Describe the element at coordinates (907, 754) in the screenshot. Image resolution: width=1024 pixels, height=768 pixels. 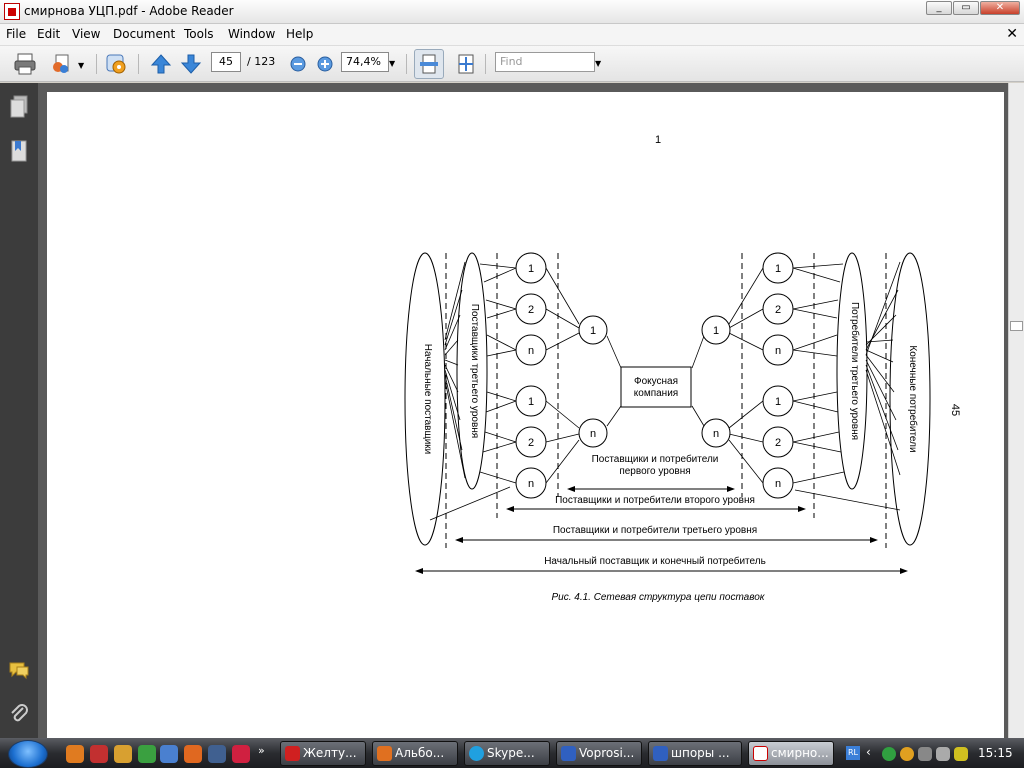
I see `tray-icon-yellow` at that location.